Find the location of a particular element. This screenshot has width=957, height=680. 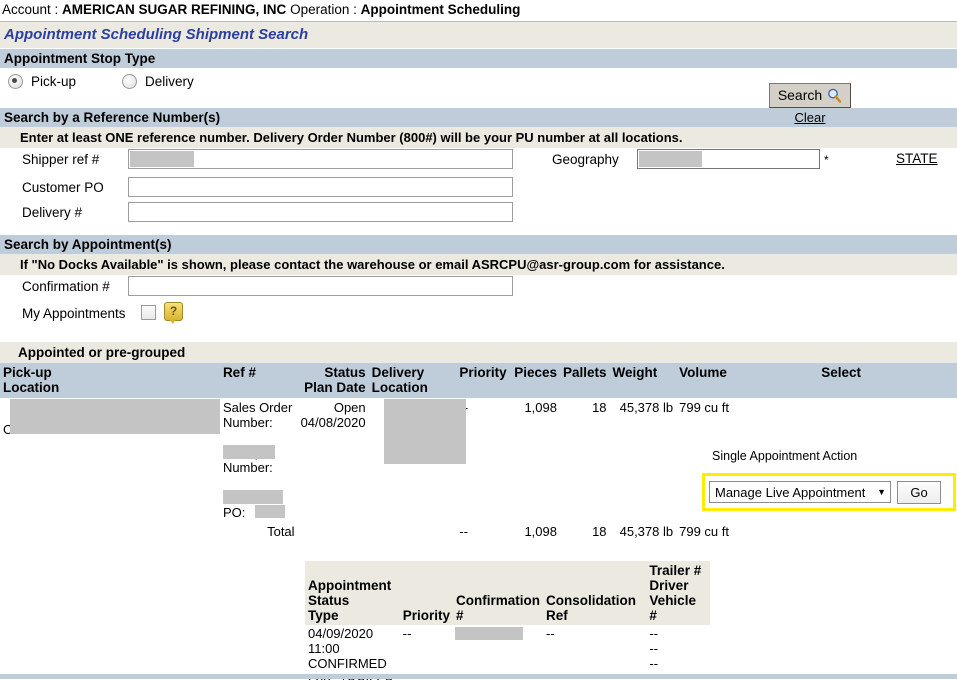

customer-po-input is located at coordinates (320, 187).